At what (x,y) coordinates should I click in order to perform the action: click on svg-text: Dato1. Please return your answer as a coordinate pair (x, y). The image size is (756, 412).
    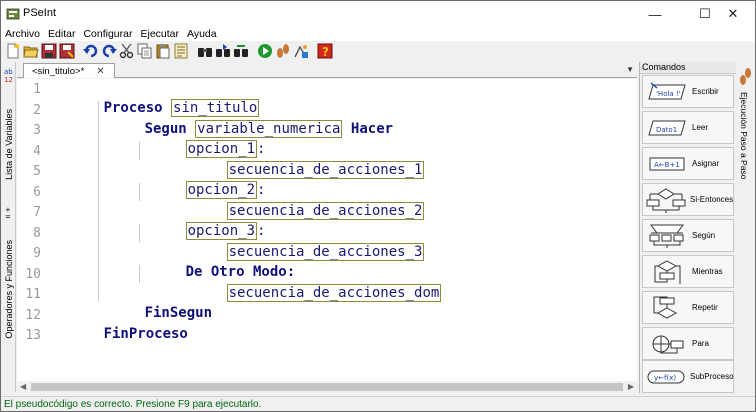
    Looking at the image, I should click on (666, 130).